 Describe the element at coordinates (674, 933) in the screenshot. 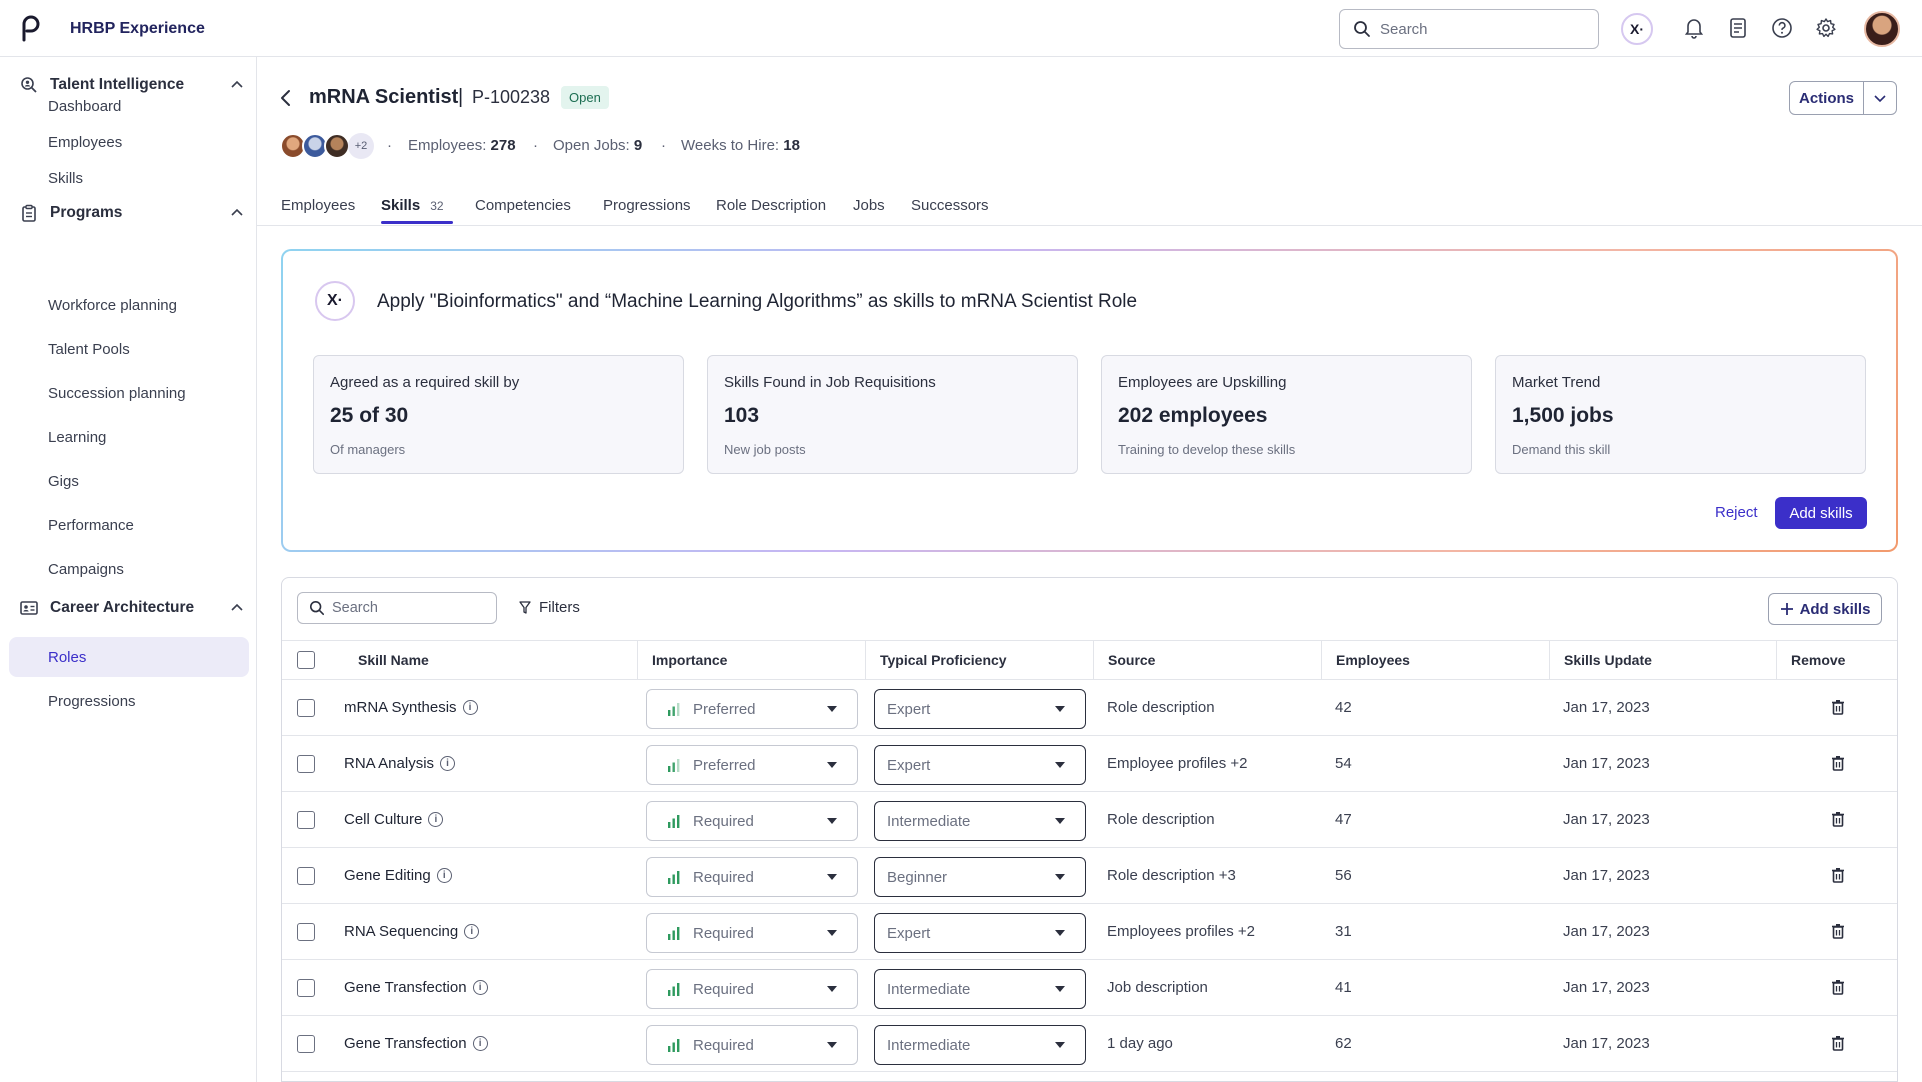

I see `signal-bars-icon` at that location.